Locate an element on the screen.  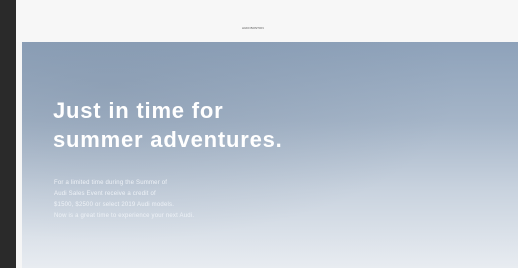
left-edge-strip is located at coordinates (8, 134).